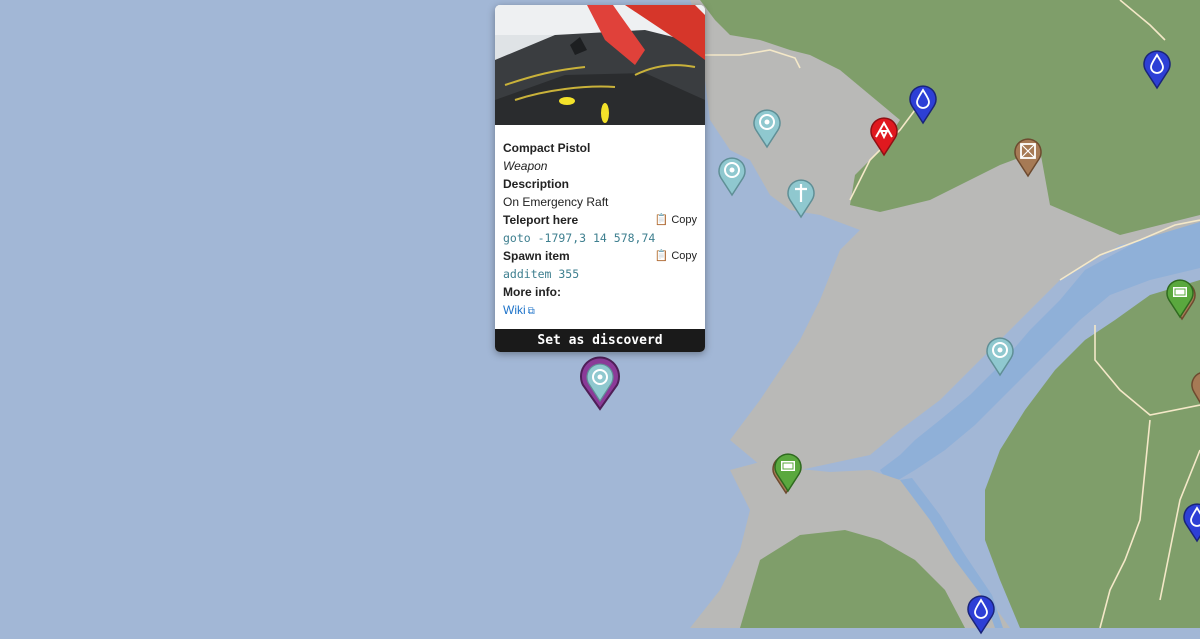 The width and height of the screenshot is (1200, 639). I want to click on more-info-label: More info:, so click(532, 292).